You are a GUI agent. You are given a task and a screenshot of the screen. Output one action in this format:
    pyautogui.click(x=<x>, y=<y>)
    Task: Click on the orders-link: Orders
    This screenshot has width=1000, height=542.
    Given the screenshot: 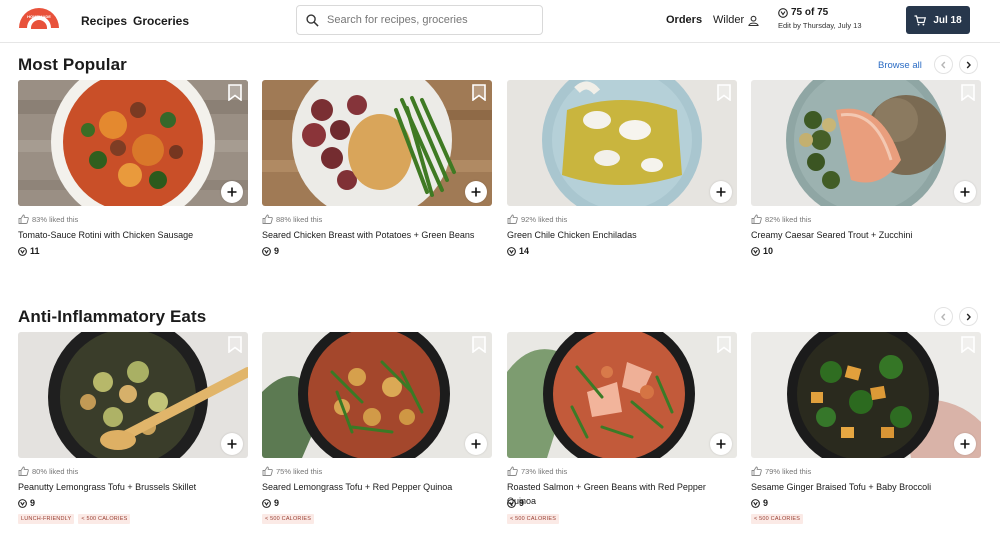 What is the action you would take?
    pyautogui.click(x=684, y=20)
    